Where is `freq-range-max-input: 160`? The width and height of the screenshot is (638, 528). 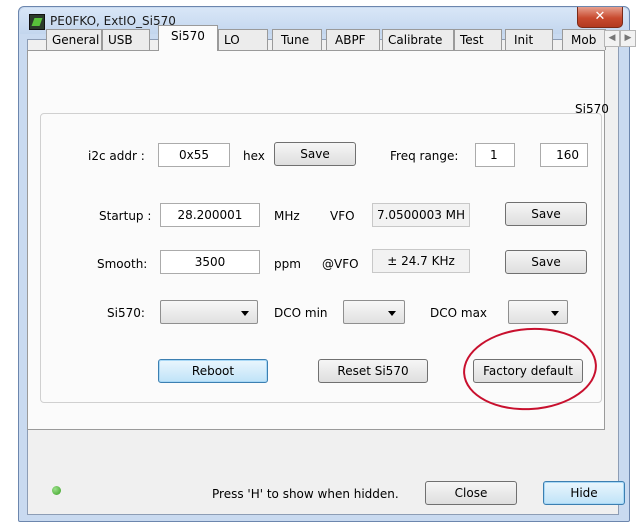 freq-range-max-input: 160 is located at coordinates (564, 155).